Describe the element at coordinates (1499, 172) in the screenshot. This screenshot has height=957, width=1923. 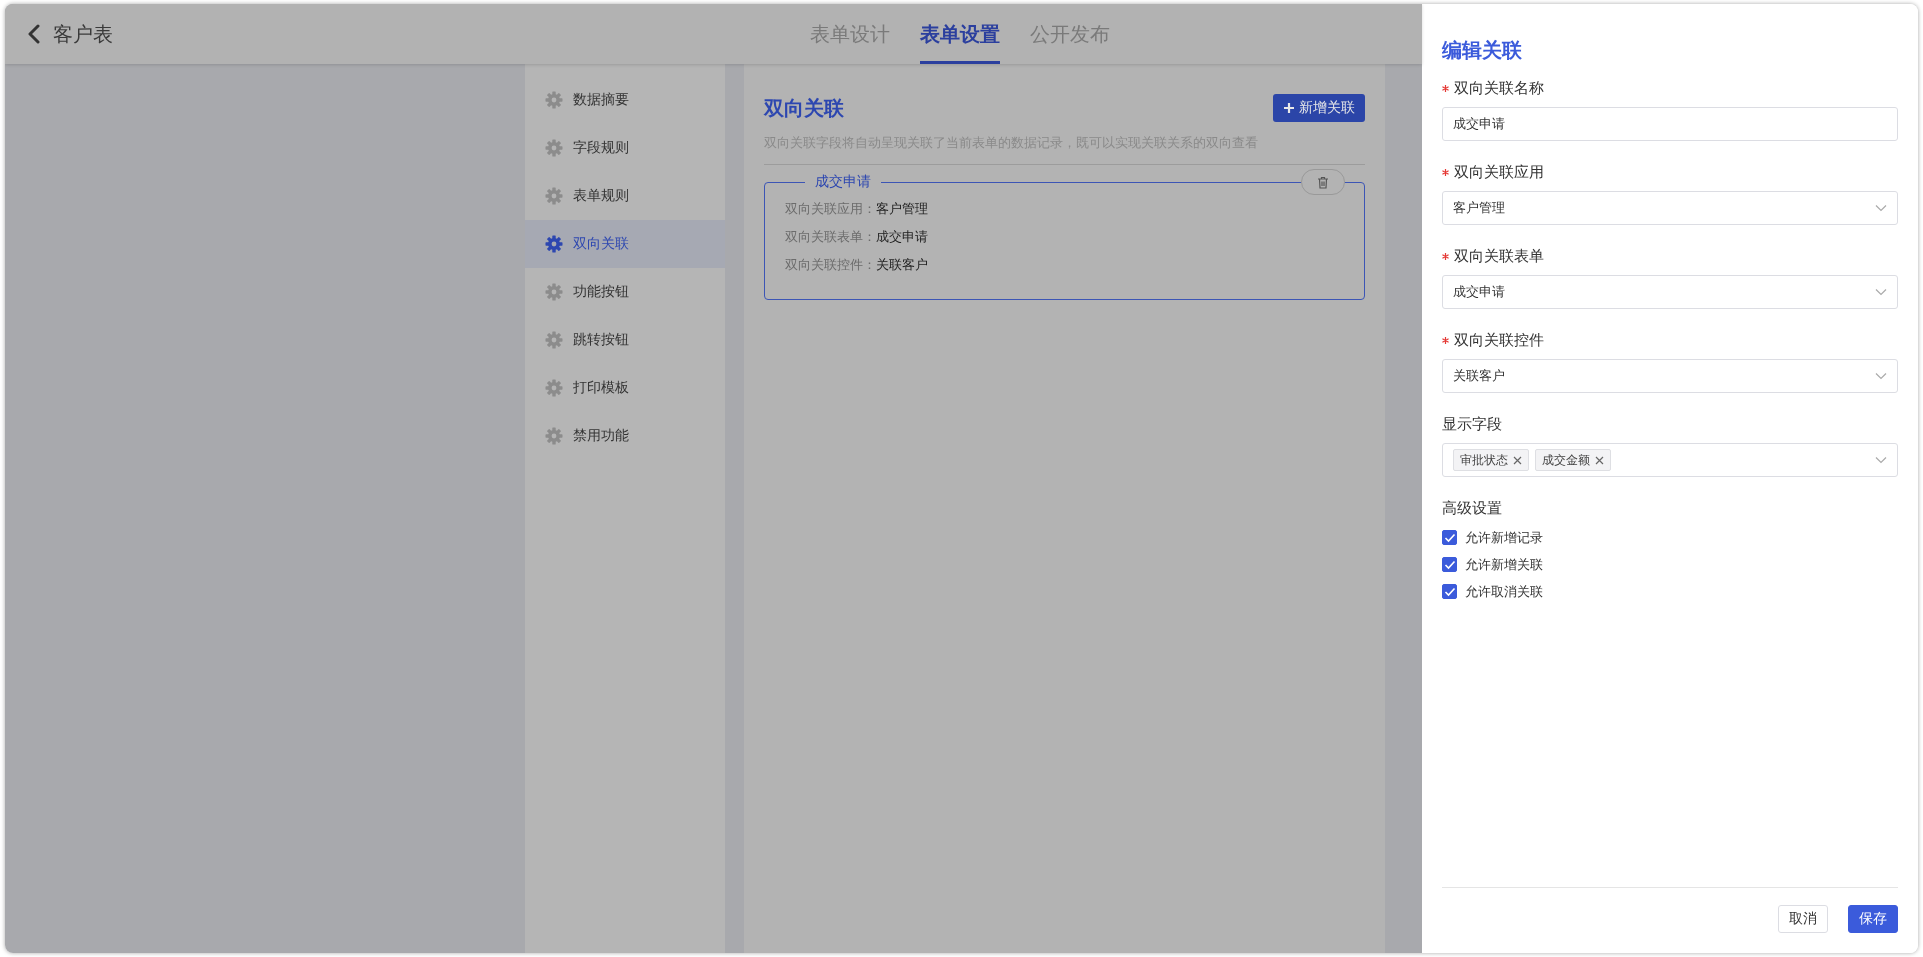
I see `field-label: 双向关联应用` at that location.